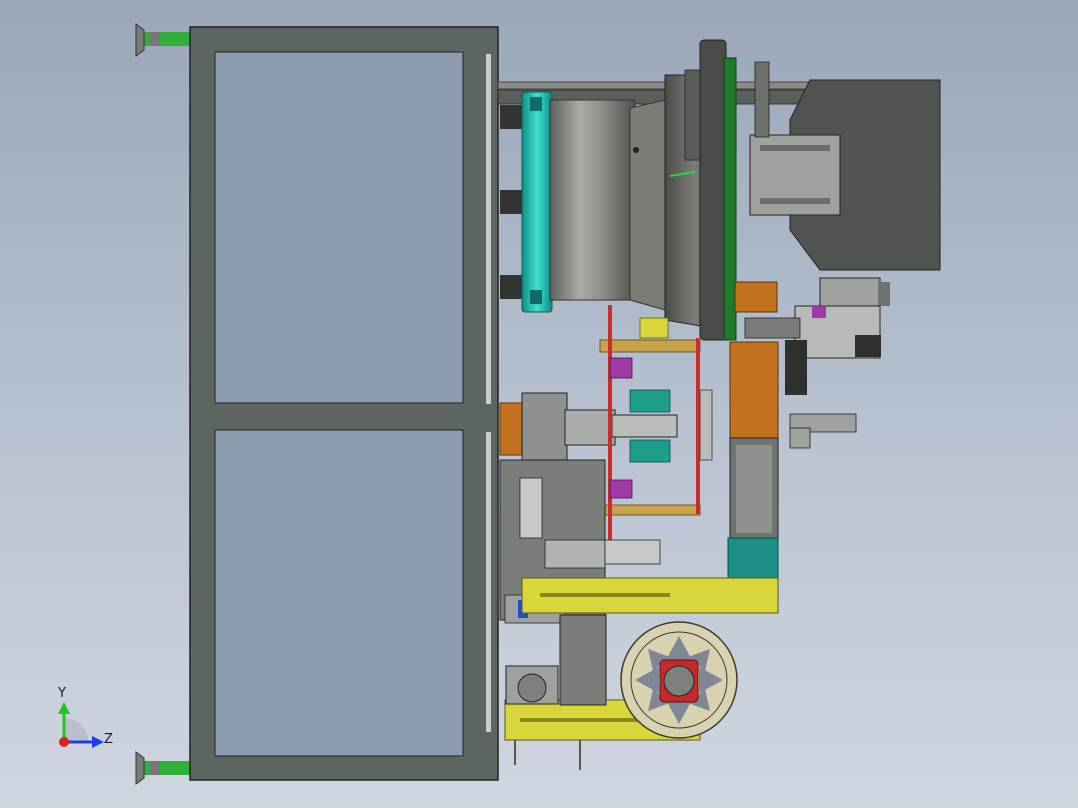 The width and height of the screenshot is (1078, 808). What do you see at coordinates (650, 595) in the screenshot?
I see `yellow-plate-upper` at bounding box center [650, 595].